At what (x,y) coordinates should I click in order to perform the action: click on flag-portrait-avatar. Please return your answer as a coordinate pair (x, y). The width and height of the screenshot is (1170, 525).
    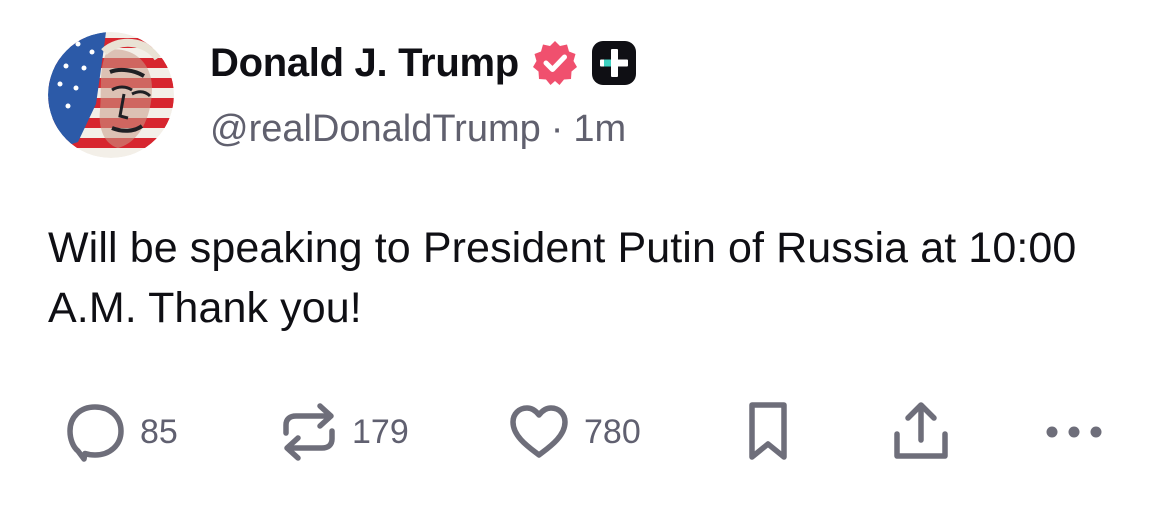
    Looking at the image, I should click on (111, 95).